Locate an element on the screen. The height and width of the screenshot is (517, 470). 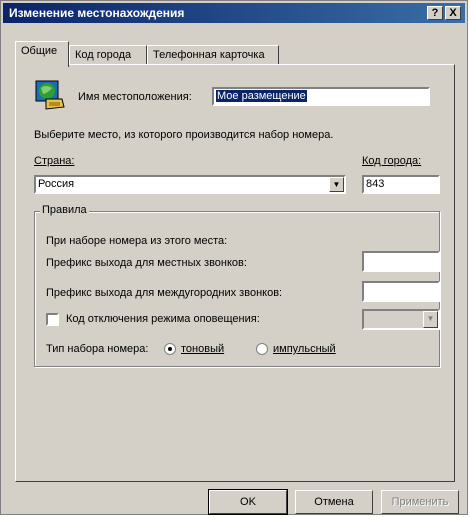
rules-intro: При наборе номера из этого места: is located at coordinates (137, 241).